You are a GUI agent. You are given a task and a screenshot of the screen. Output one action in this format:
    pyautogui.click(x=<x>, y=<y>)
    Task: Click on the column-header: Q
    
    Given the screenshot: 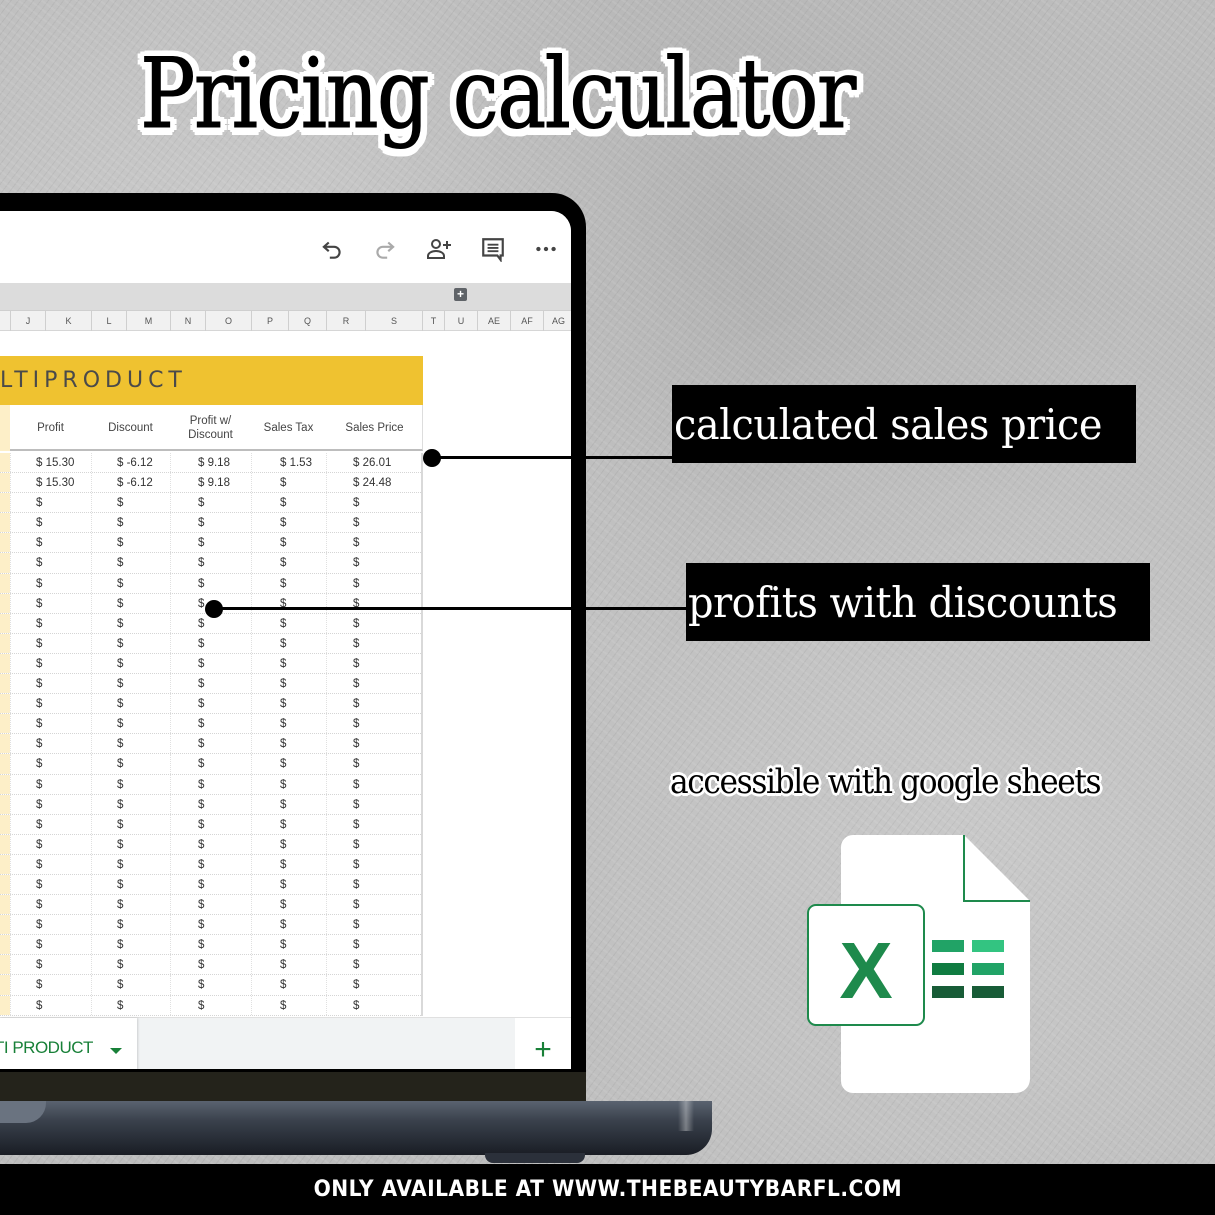 What is the action you would take?
    pyautogui.click(x=307, y=321)
    